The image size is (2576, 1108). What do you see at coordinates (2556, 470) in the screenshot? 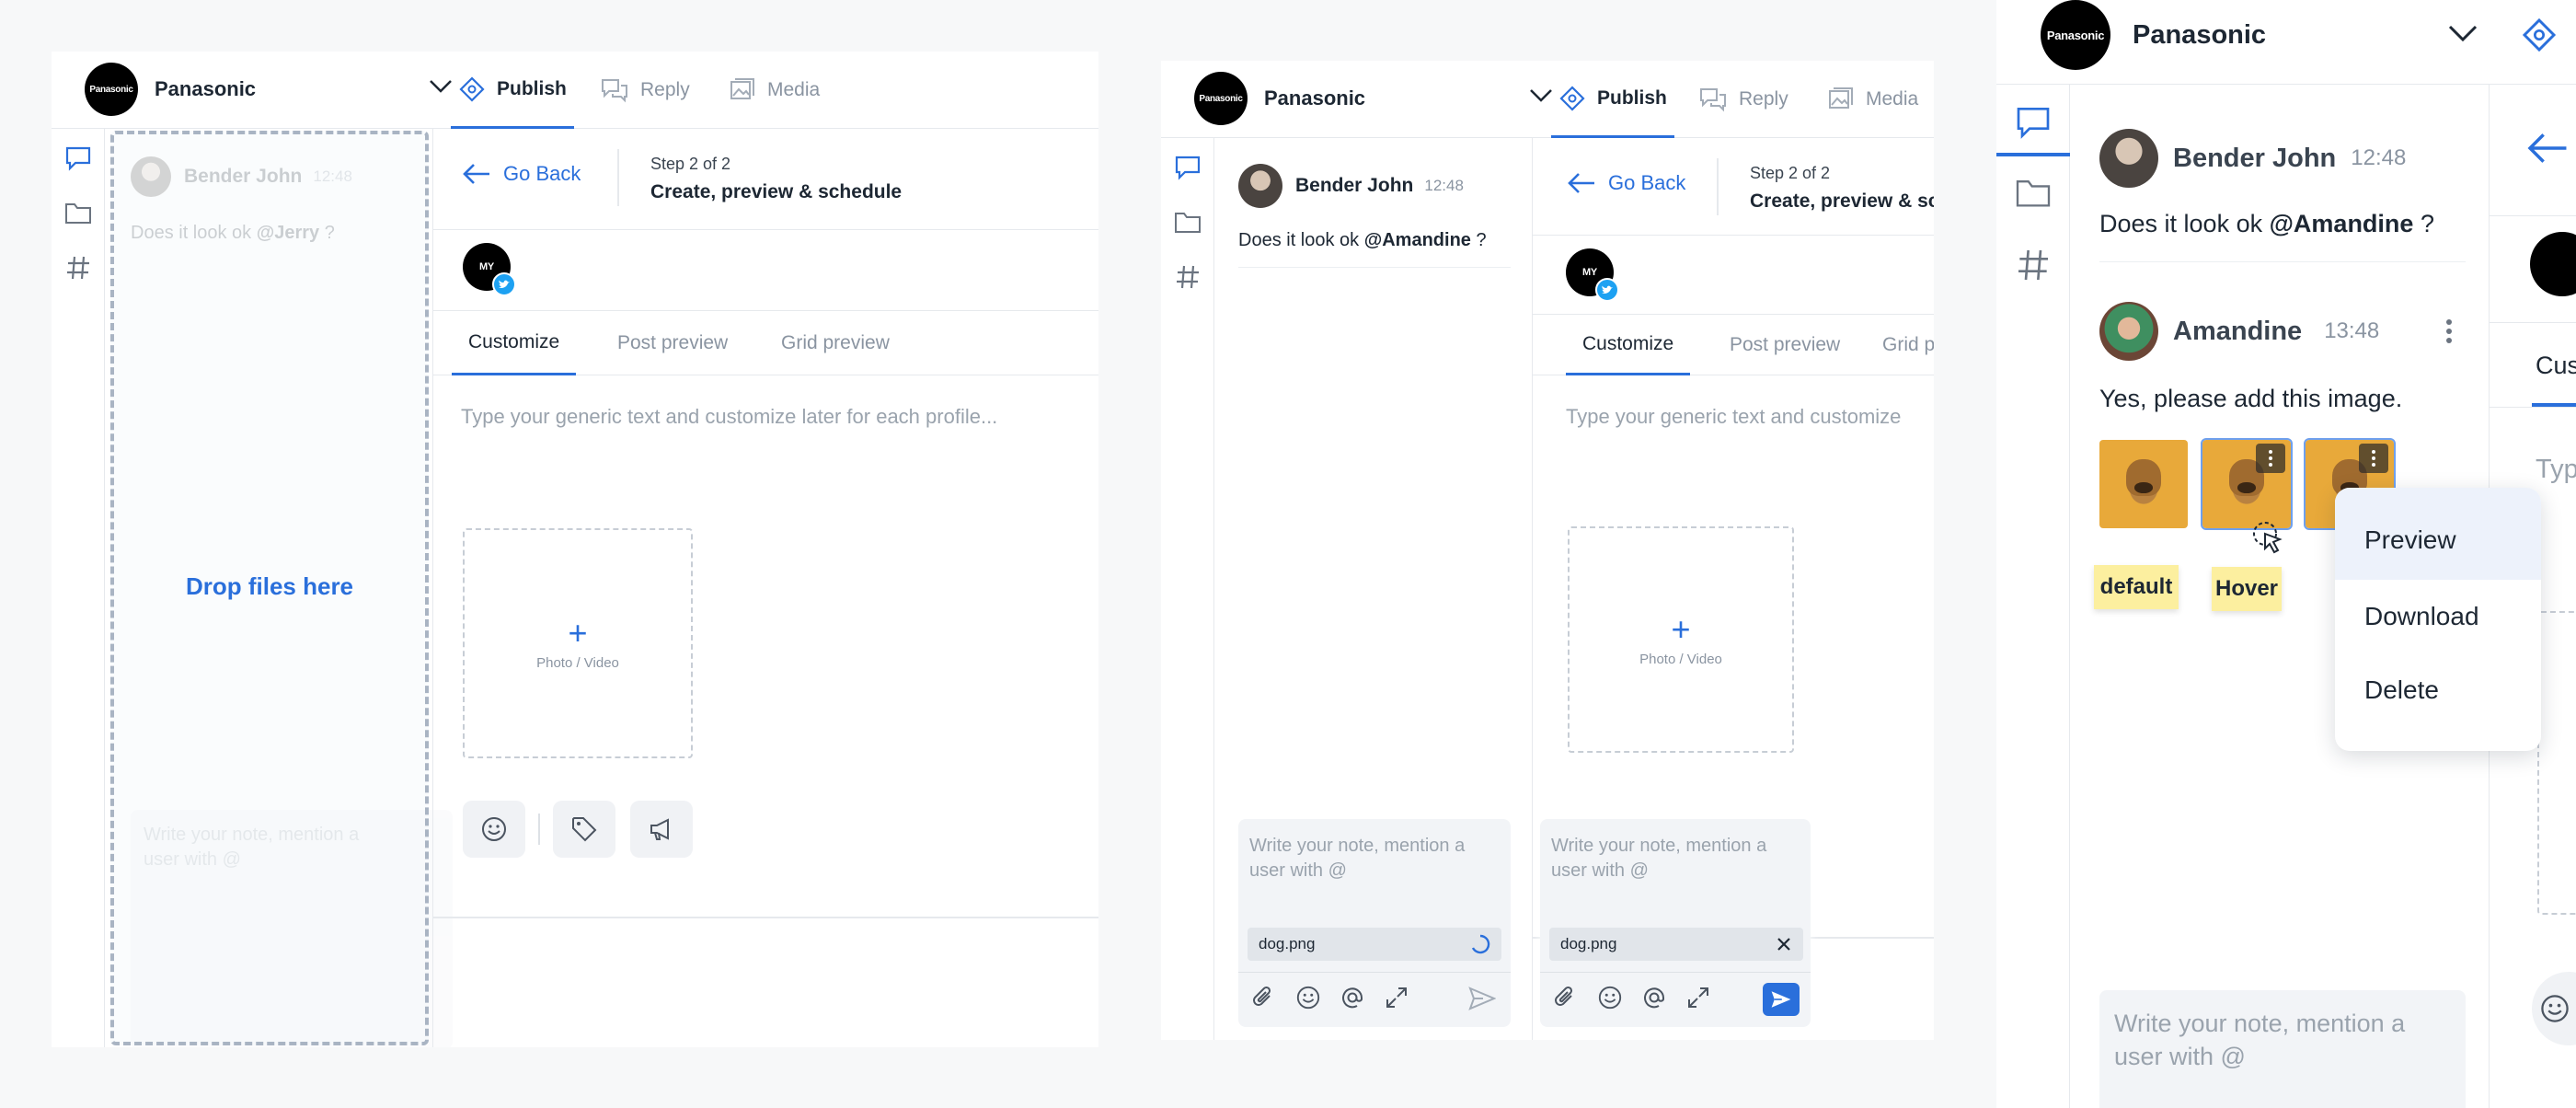
I see `composer-input: Typ` at bounding box center [2556, 470].